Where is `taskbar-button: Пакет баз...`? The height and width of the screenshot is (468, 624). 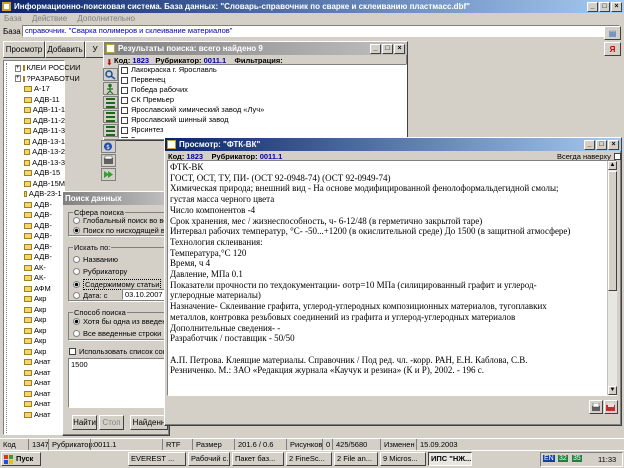 taskbar-button: Пакет баз... is located at coordinates (258, 459).